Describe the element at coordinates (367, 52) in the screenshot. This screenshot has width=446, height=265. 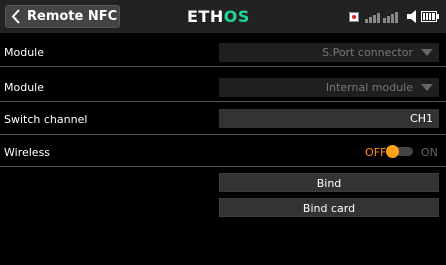
I see `module-type-value: S.Port connector` at that location.